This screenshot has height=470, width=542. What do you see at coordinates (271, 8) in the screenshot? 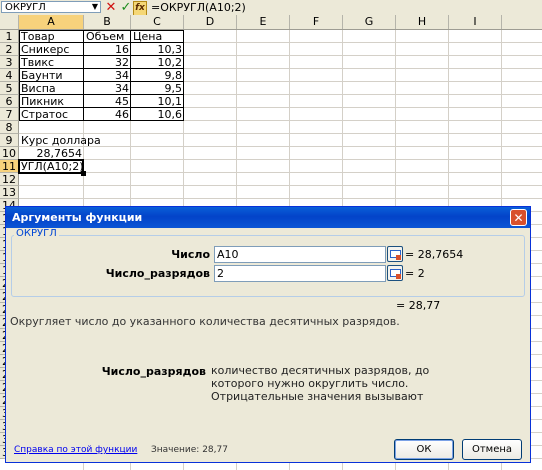
I see `formula-bar: ОКРУГЛ ▼ ✕ ✓ fx =ОКРУГЛ(A10;2)` at bounding box center [271, 8].